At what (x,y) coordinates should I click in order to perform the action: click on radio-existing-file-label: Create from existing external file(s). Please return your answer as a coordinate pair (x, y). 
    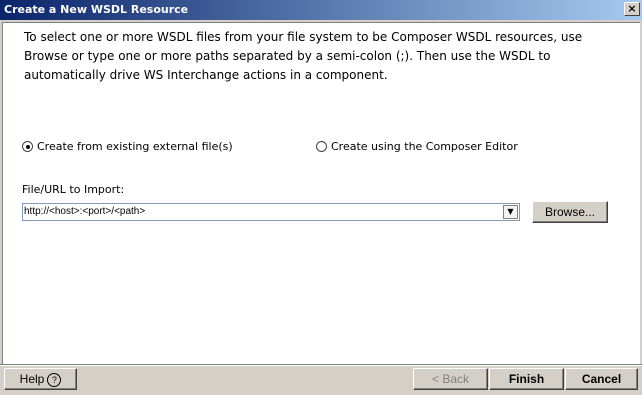
    Looking at the image, I should click on (135, 146).